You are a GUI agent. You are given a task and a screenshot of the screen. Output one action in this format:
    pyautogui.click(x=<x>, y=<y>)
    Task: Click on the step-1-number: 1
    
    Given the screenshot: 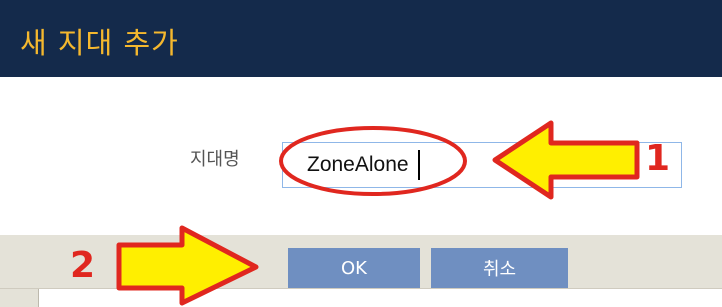 What is the action you would take?
    pyautogui.click(x=658, y=158)
    